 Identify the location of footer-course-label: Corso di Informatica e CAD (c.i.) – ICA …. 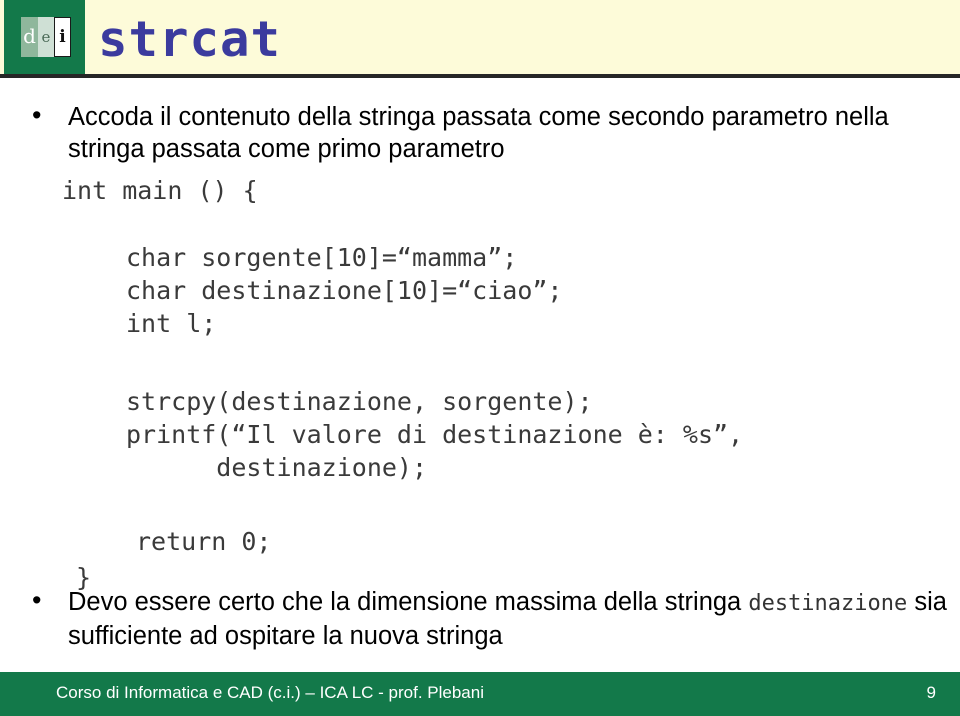
(270, 692).